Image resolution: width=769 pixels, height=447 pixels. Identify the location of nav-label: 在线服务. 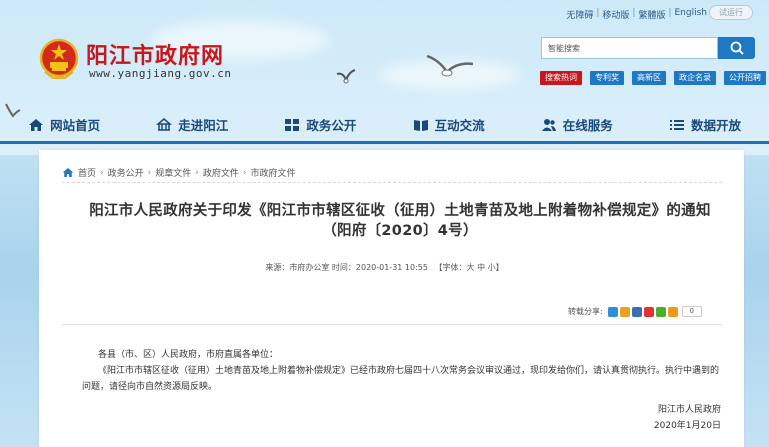
(587, 125).